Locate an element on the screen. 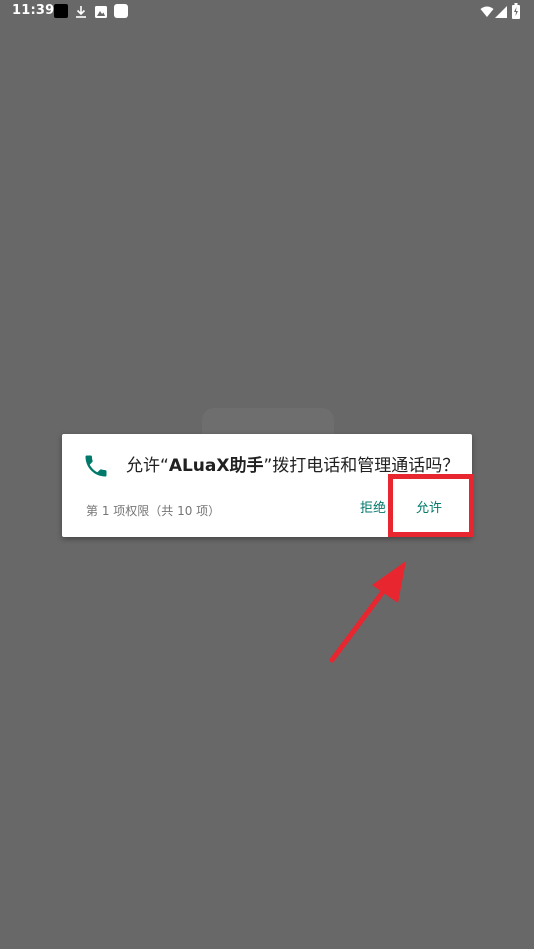 Image resolution: width=534 pixels, height=949 pixels. status-bar: 11:39 is located at coordinates (267, 12).